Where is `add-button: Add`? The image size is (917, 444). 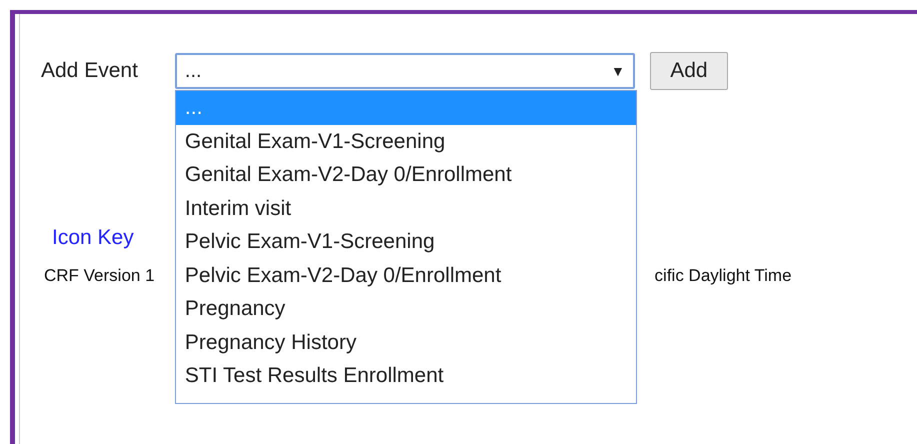 add-button: Add is located at coordinates (689, 71).